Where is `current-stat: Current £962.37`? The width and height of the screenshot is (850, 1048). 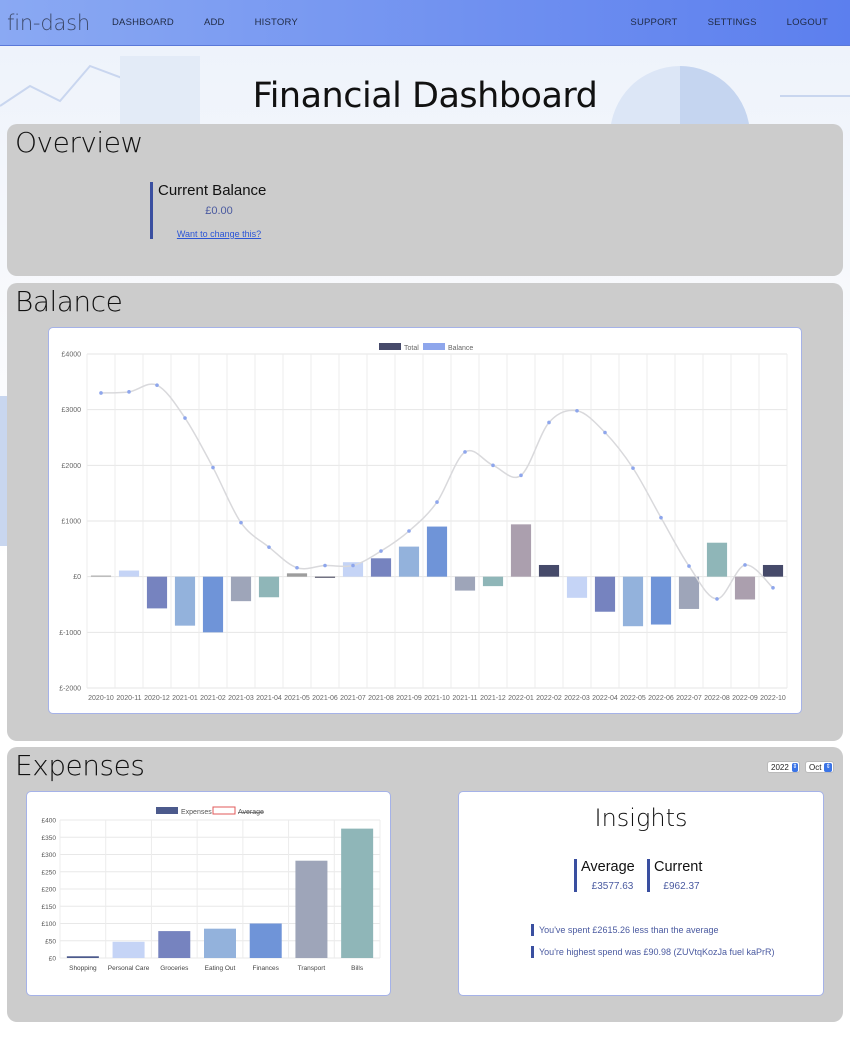 current-stat: Current £962.37 is located at coordinates (678, 875).